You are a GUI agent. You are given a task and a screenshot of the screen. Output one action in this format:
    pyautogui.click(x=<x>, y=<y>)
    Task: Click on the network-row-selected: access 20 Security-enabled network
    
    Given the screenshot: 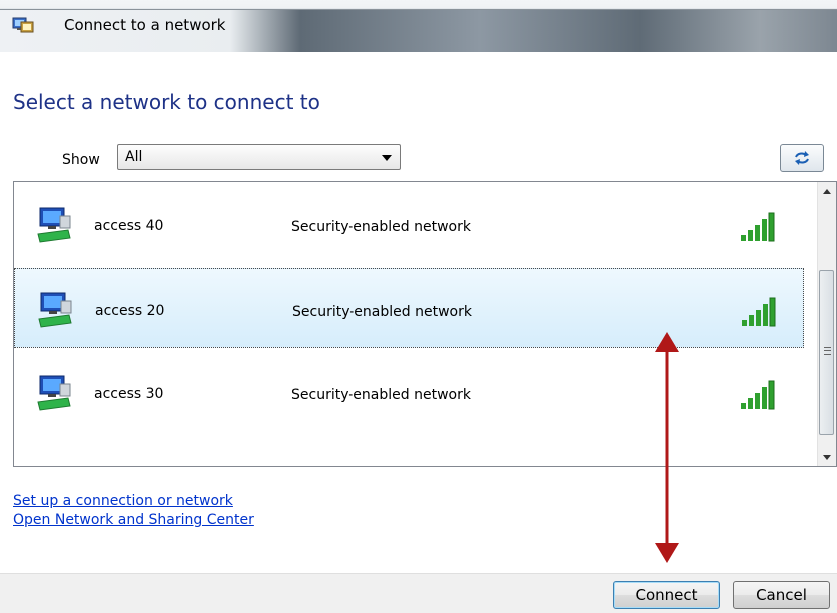 What is the action you would take?
    pyautogui.click(x=409, y=308)
    